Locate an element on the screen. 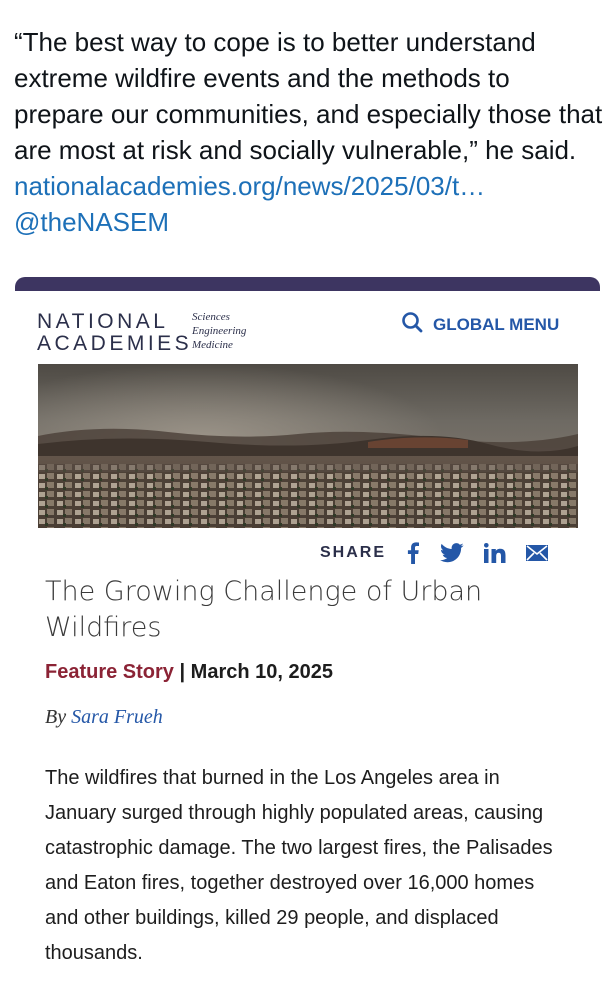 This screenshot has width=615, height=1000. logo-sub-medicine: Medicine is located at coordinates (212, 345).